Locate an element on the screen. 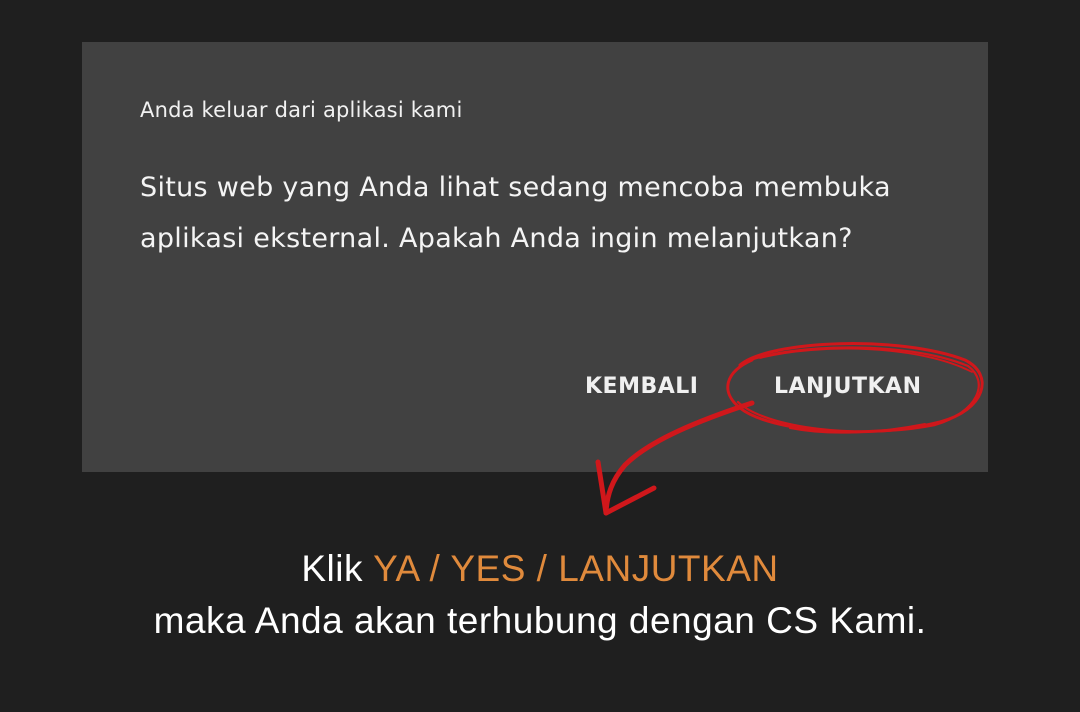 Image resolution: width=1080 pixels, height=712 pixels. dialog-title: Anda keluar dari aplikasi kami is located at coordinates (301, 110).